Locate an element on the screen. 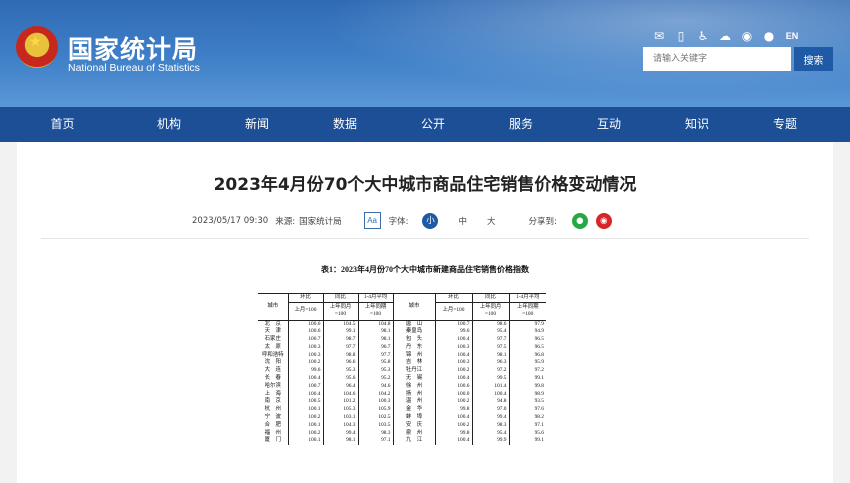  avg-cell: 96.5 is located at coordinates (527, 347).